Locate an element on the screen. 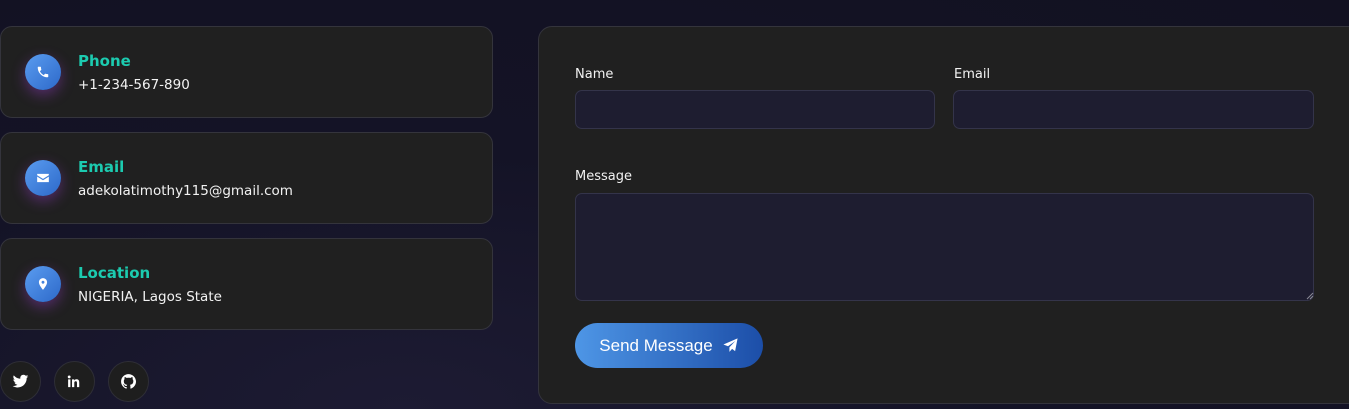  send-message-button: Send Message is located at coordinates (669, 345).